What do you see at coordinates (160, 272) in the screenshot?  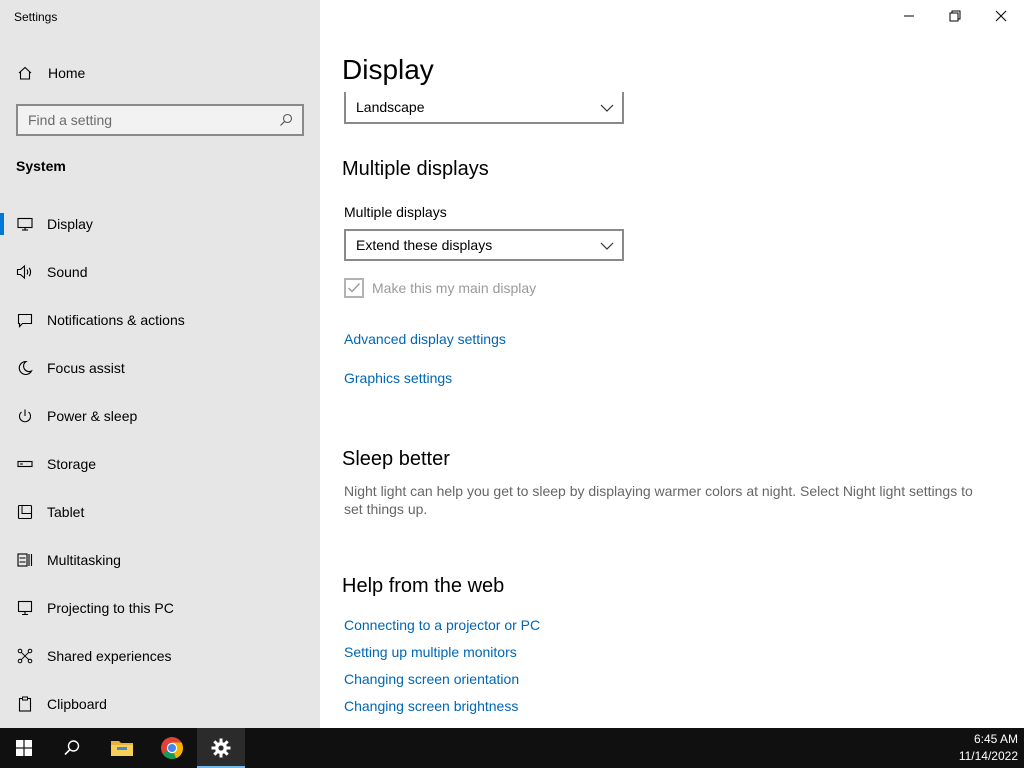 I see `sidebar-item-sound: Sound` at bounding box center [160, 272].